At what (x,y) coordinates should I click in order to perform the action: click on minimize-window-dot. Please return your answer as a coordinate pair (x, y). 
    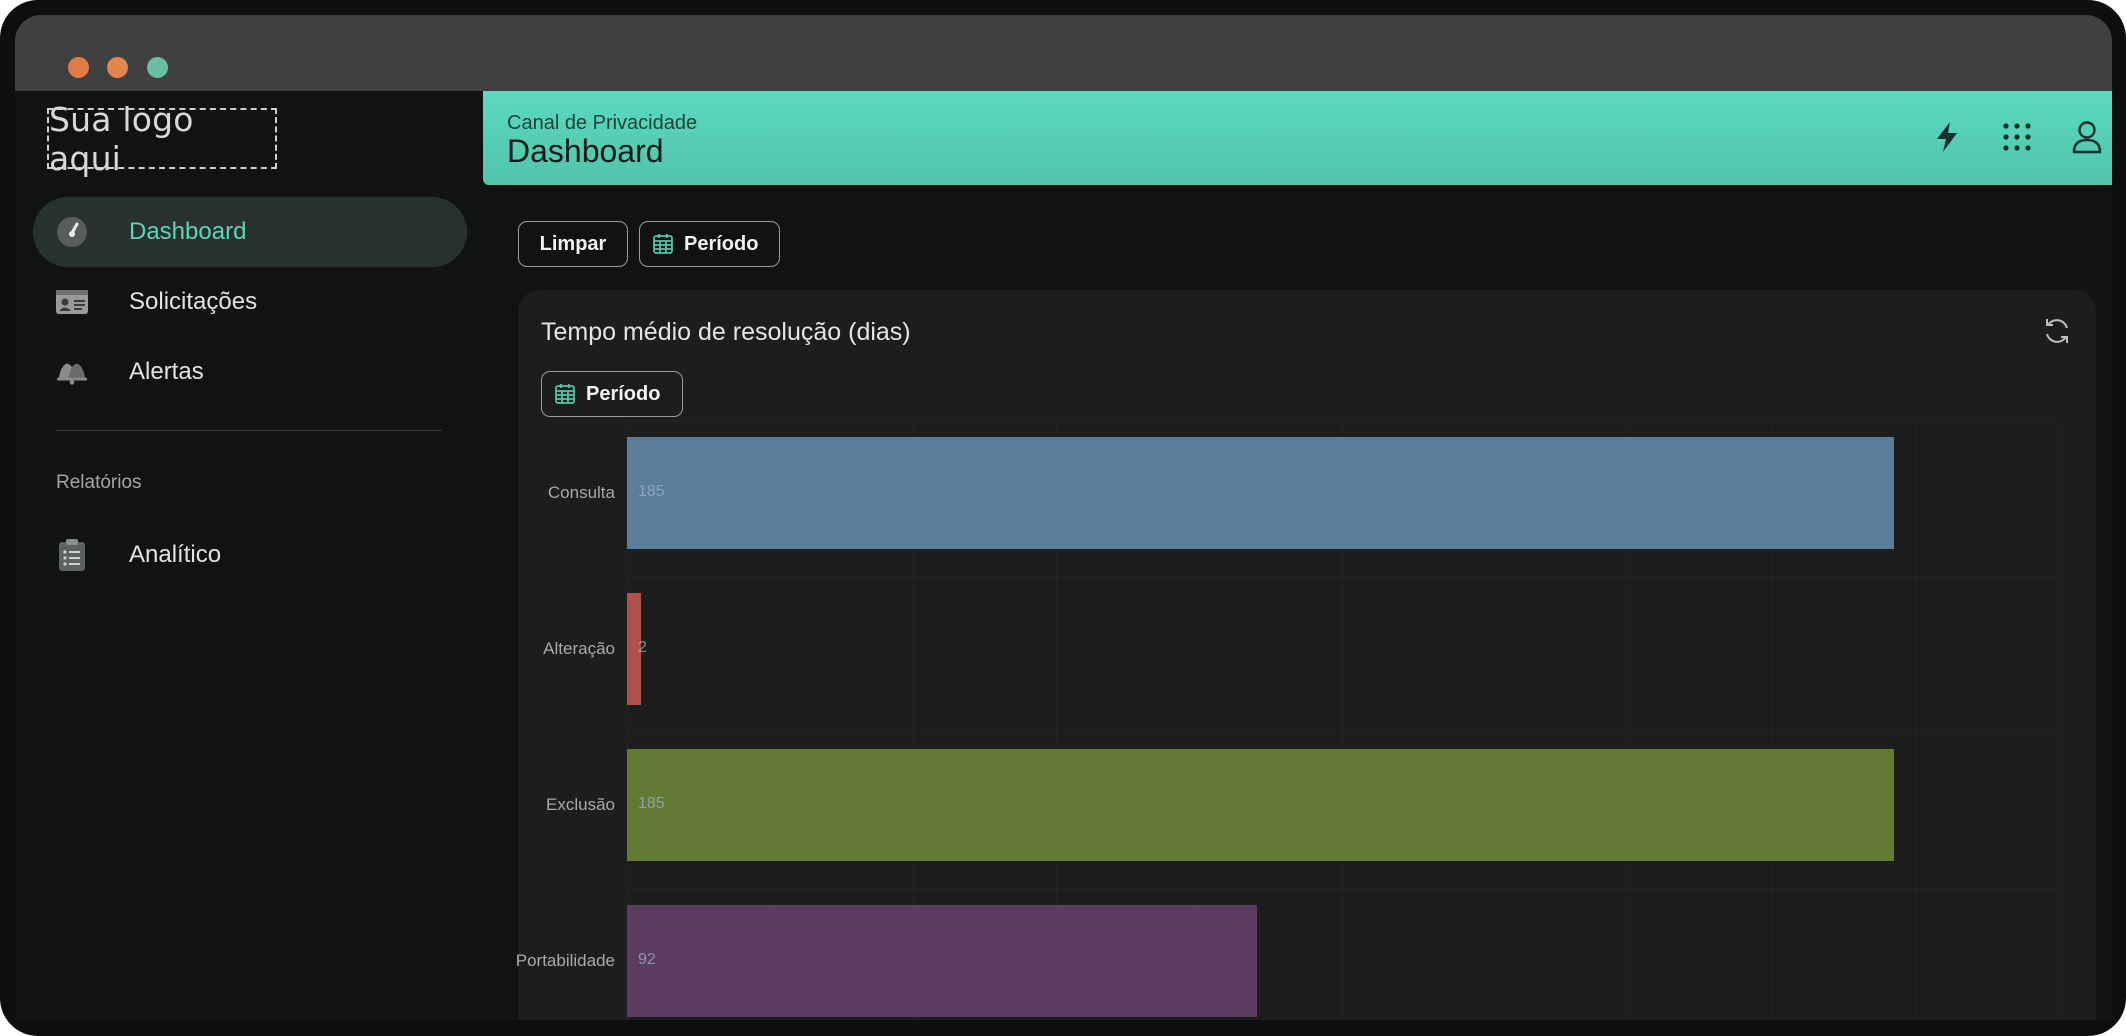
    Looking at the image, I should click on (117, 67).